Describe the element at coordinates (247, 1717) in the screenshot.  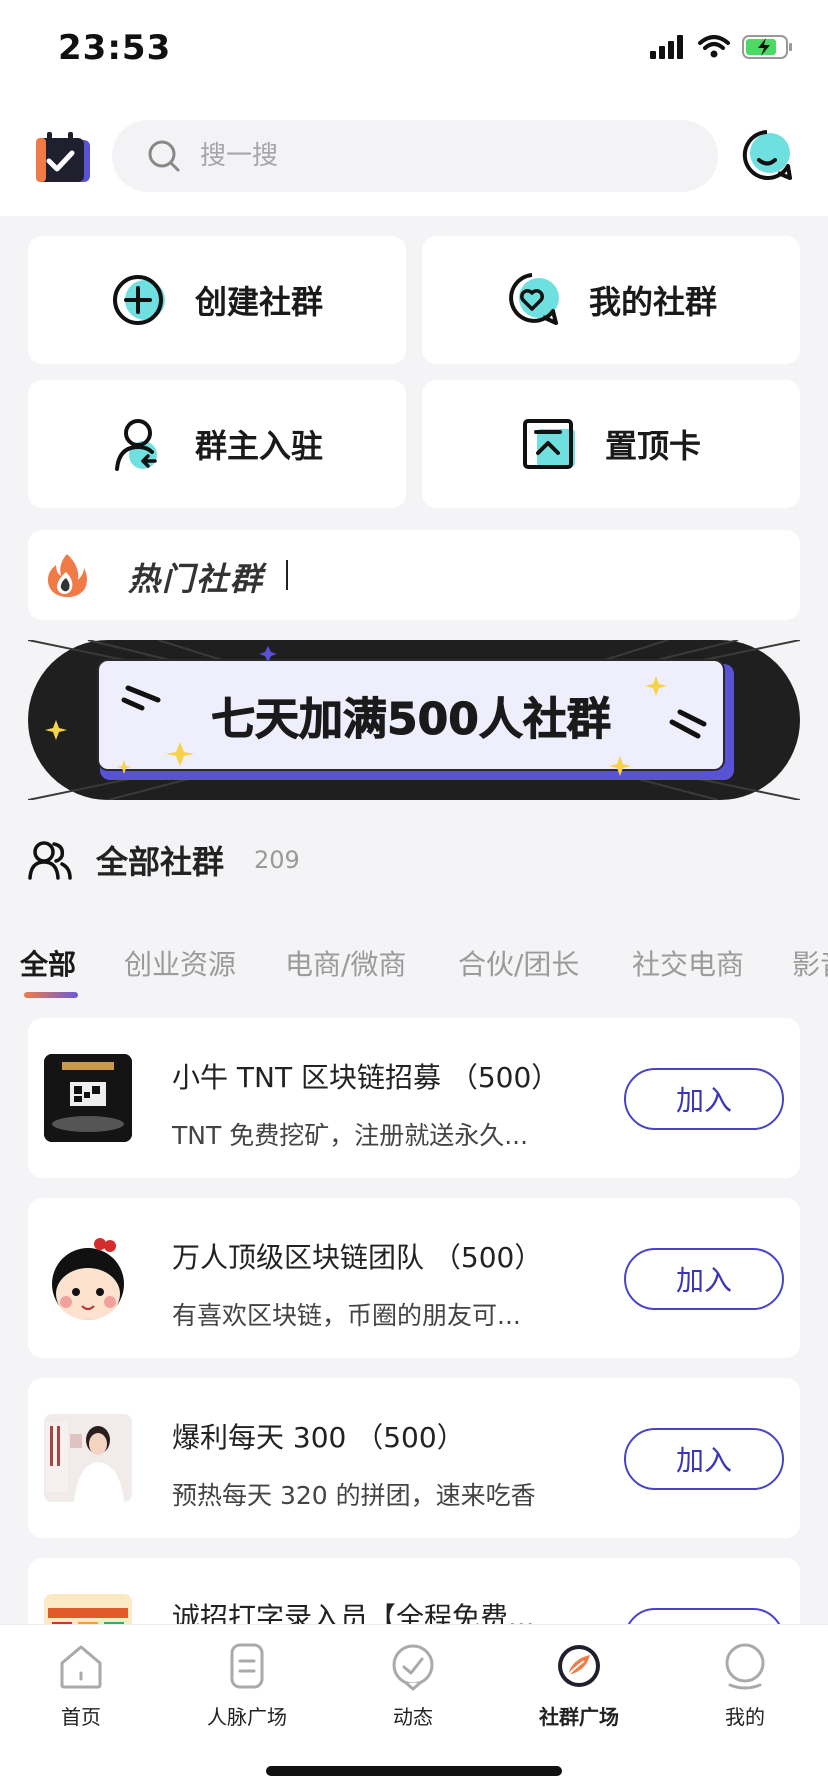
I see `tabbar-contacts-label: 人脉广场` at that location.